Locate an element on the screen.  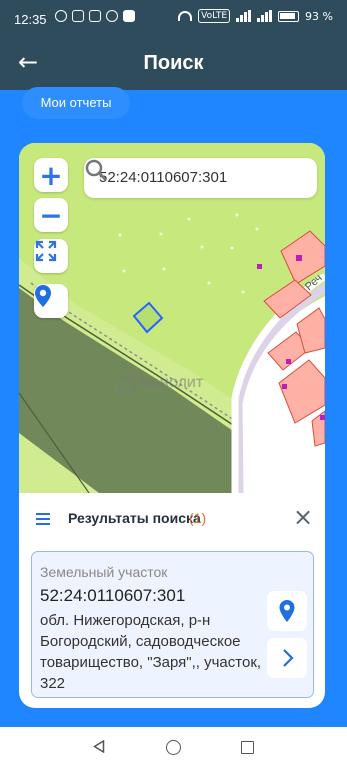
app-header: ← Поиск is located at coordinates (173, 64).